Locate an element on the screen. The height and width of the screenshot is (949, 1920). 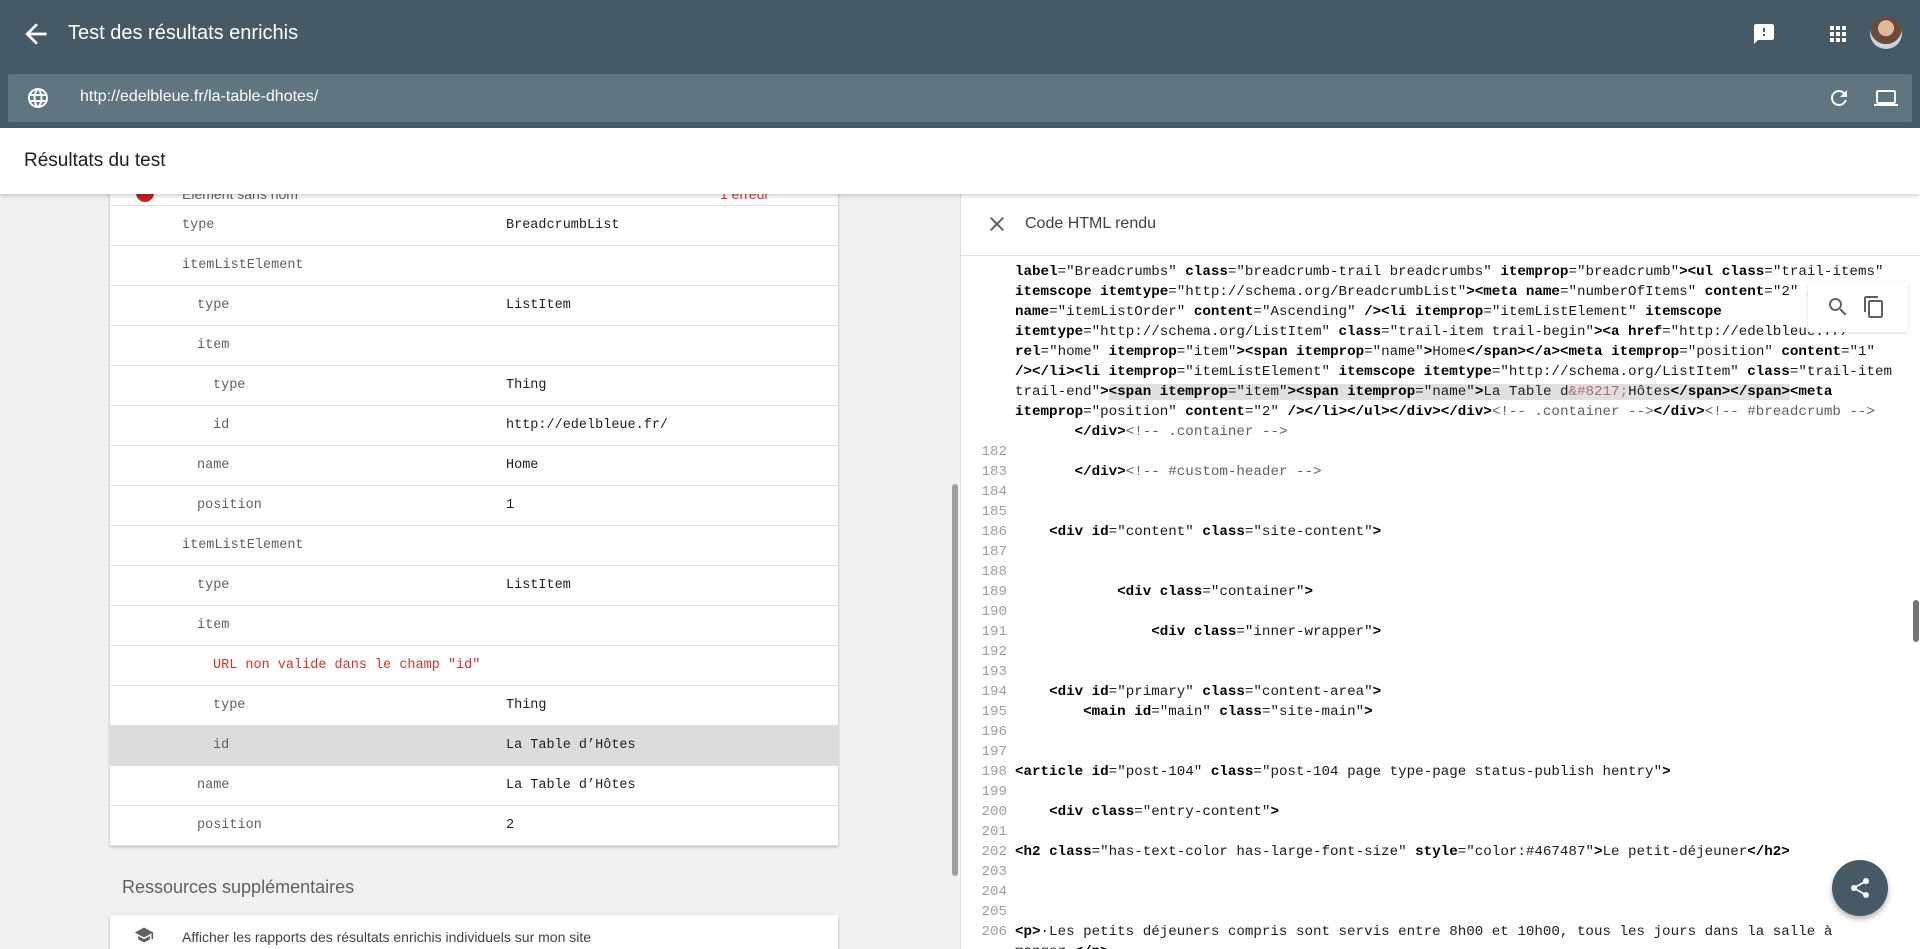
feedback-button is located at coordinates (1764, 34).